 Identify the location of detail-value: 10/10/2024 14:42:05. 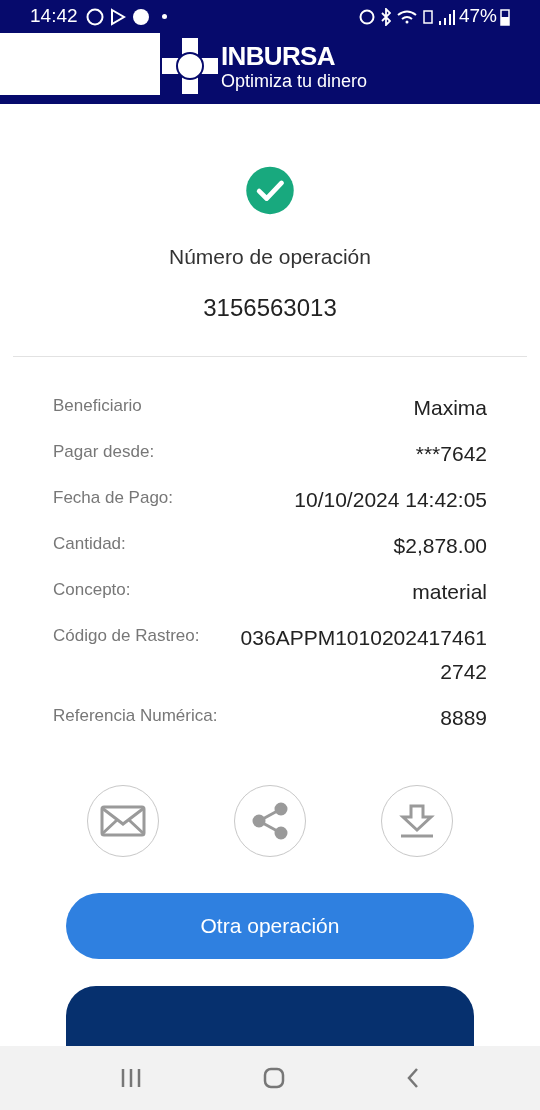
(390, 500).